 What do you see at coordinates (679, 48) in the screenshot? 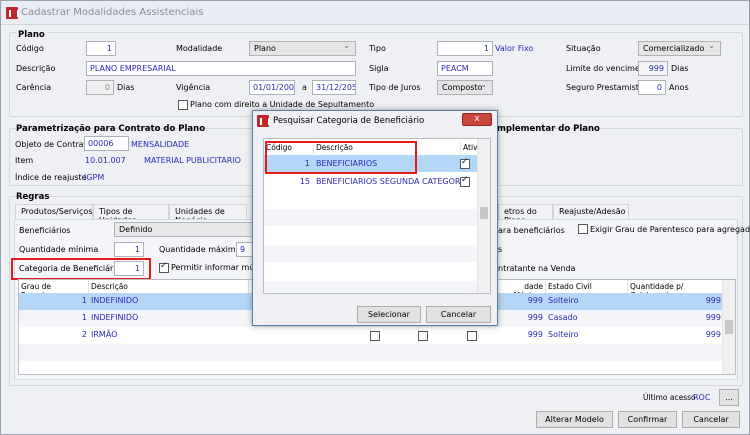
I see `situacao-select: Comercializado` at bounding box center [679, 48].